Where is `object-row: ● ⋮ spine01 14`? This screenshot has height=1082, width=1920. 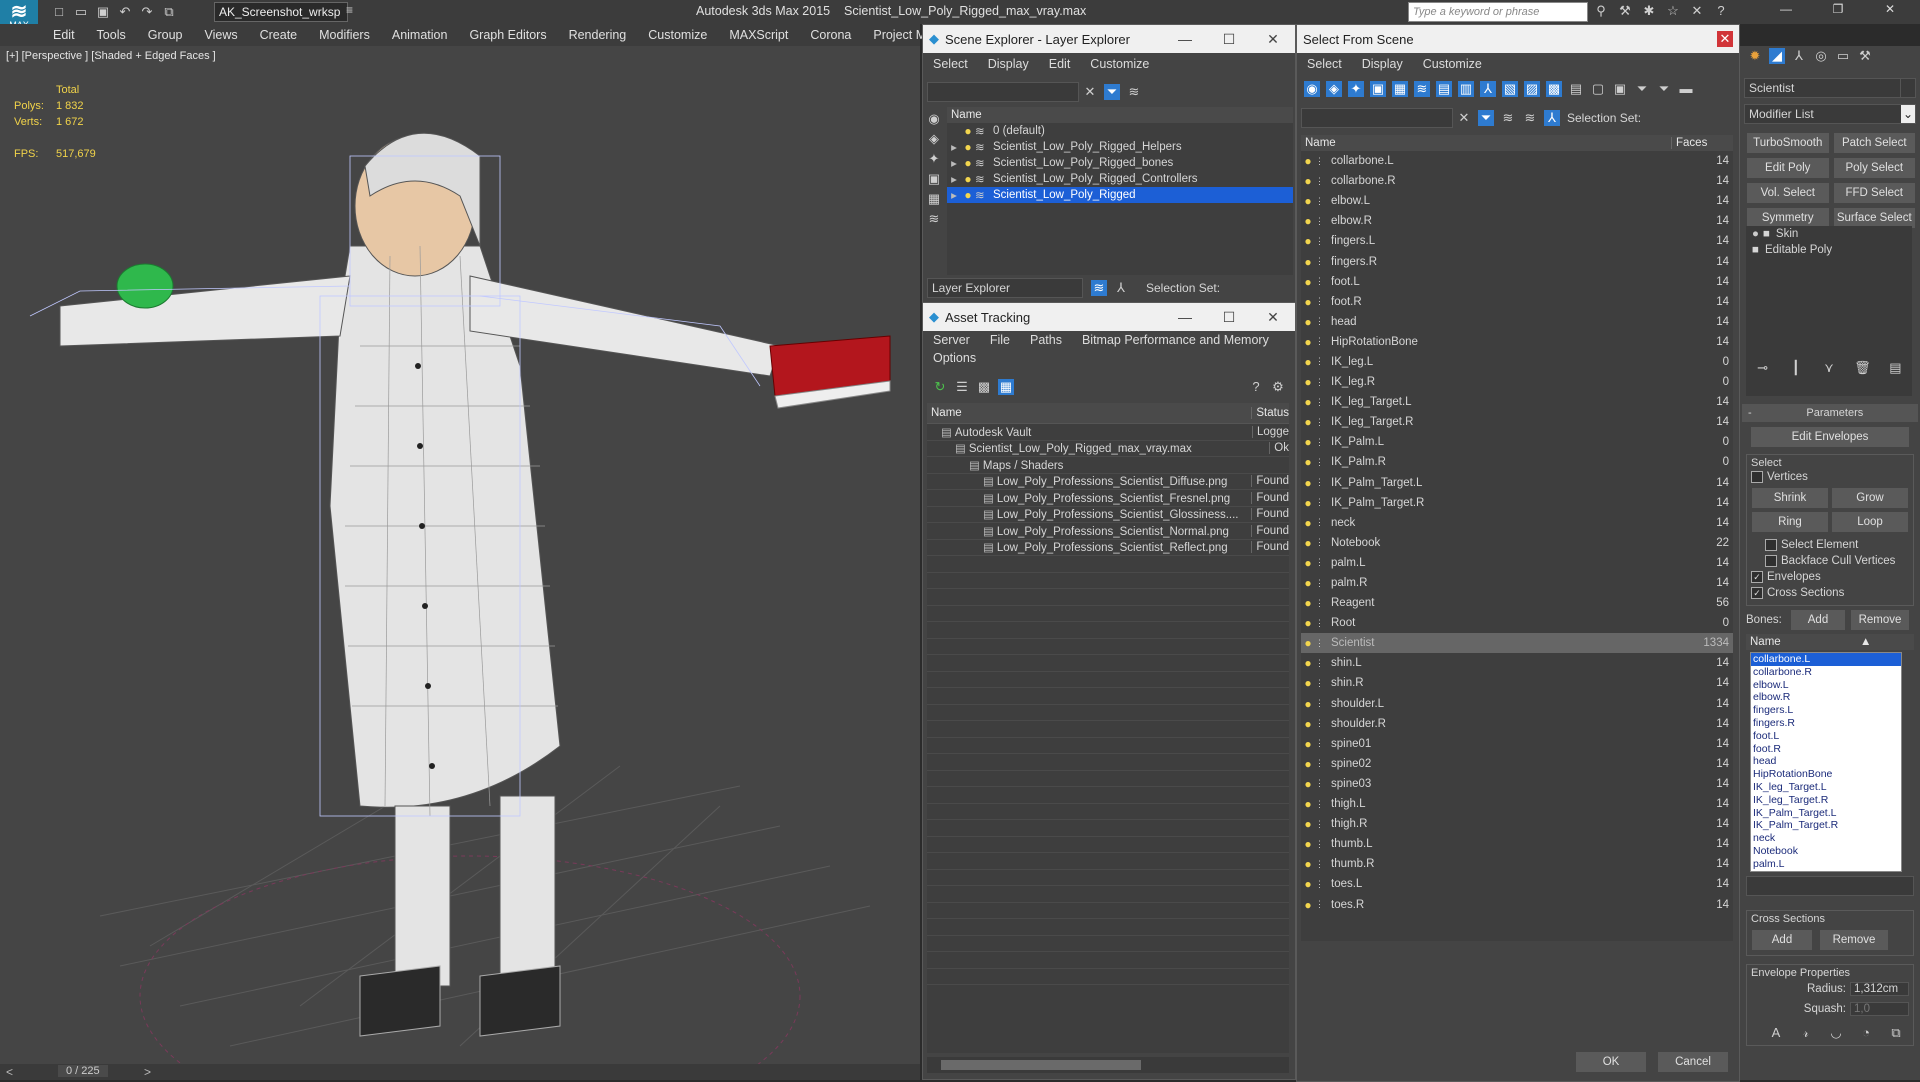 object-row: ● ⋮ spine01 14 is located at coordinates (1517, 744).